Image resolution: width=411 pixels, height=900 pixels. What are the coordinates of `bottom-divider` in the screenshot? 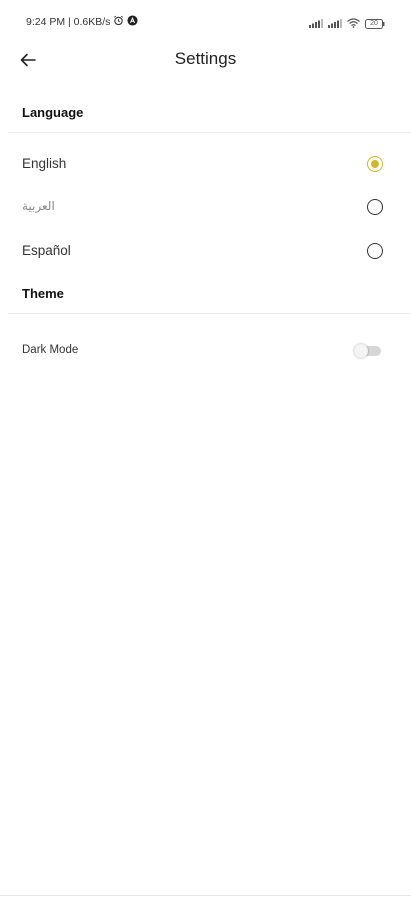 It's located at (205, 895).